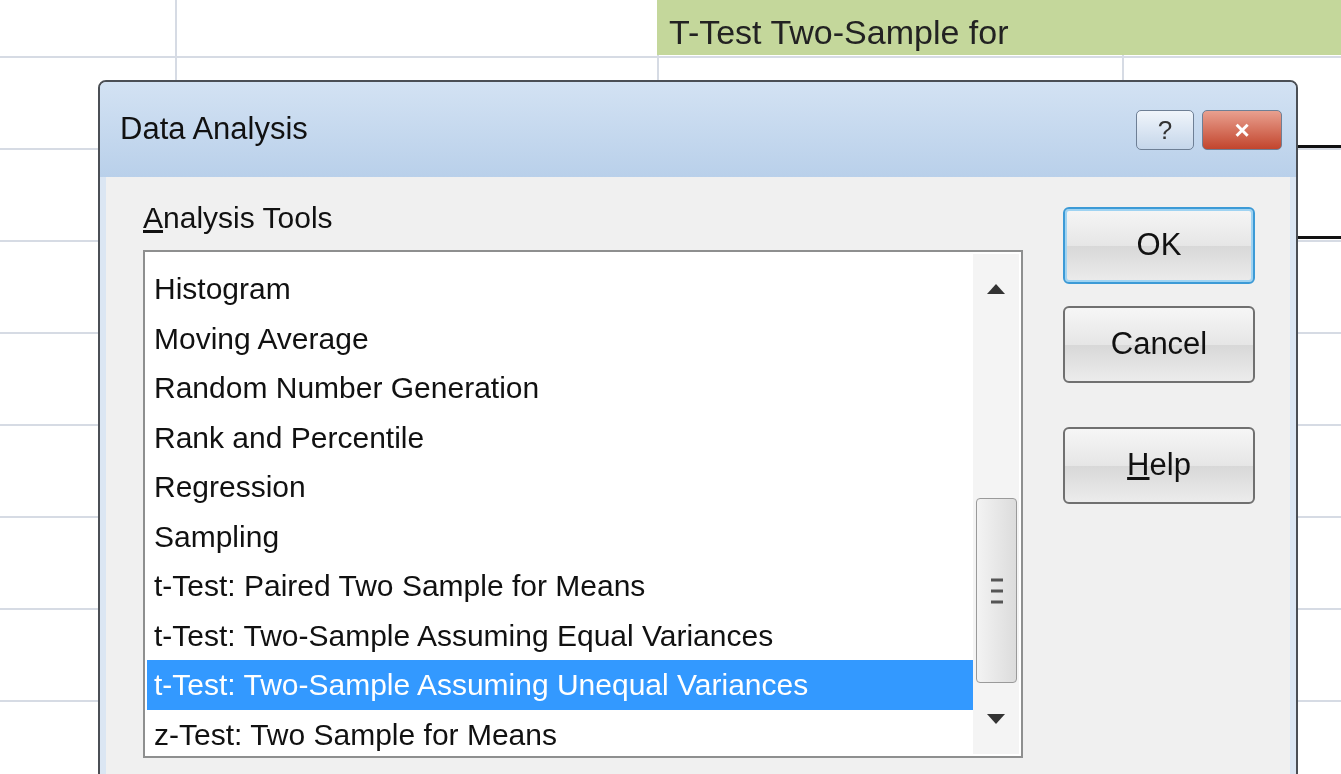  What do you see at coordinates (996, 719) in the screenshot?
I see `scroll-down-icon` at bounding box center [996, 719].